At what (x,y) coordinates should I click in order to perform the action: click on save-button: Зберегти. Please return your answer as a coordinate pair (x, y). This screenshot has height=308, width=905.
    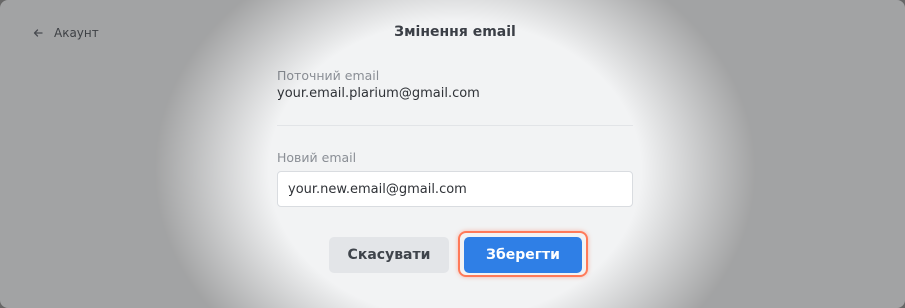
    Looking at the image, I should click on (523, 255).